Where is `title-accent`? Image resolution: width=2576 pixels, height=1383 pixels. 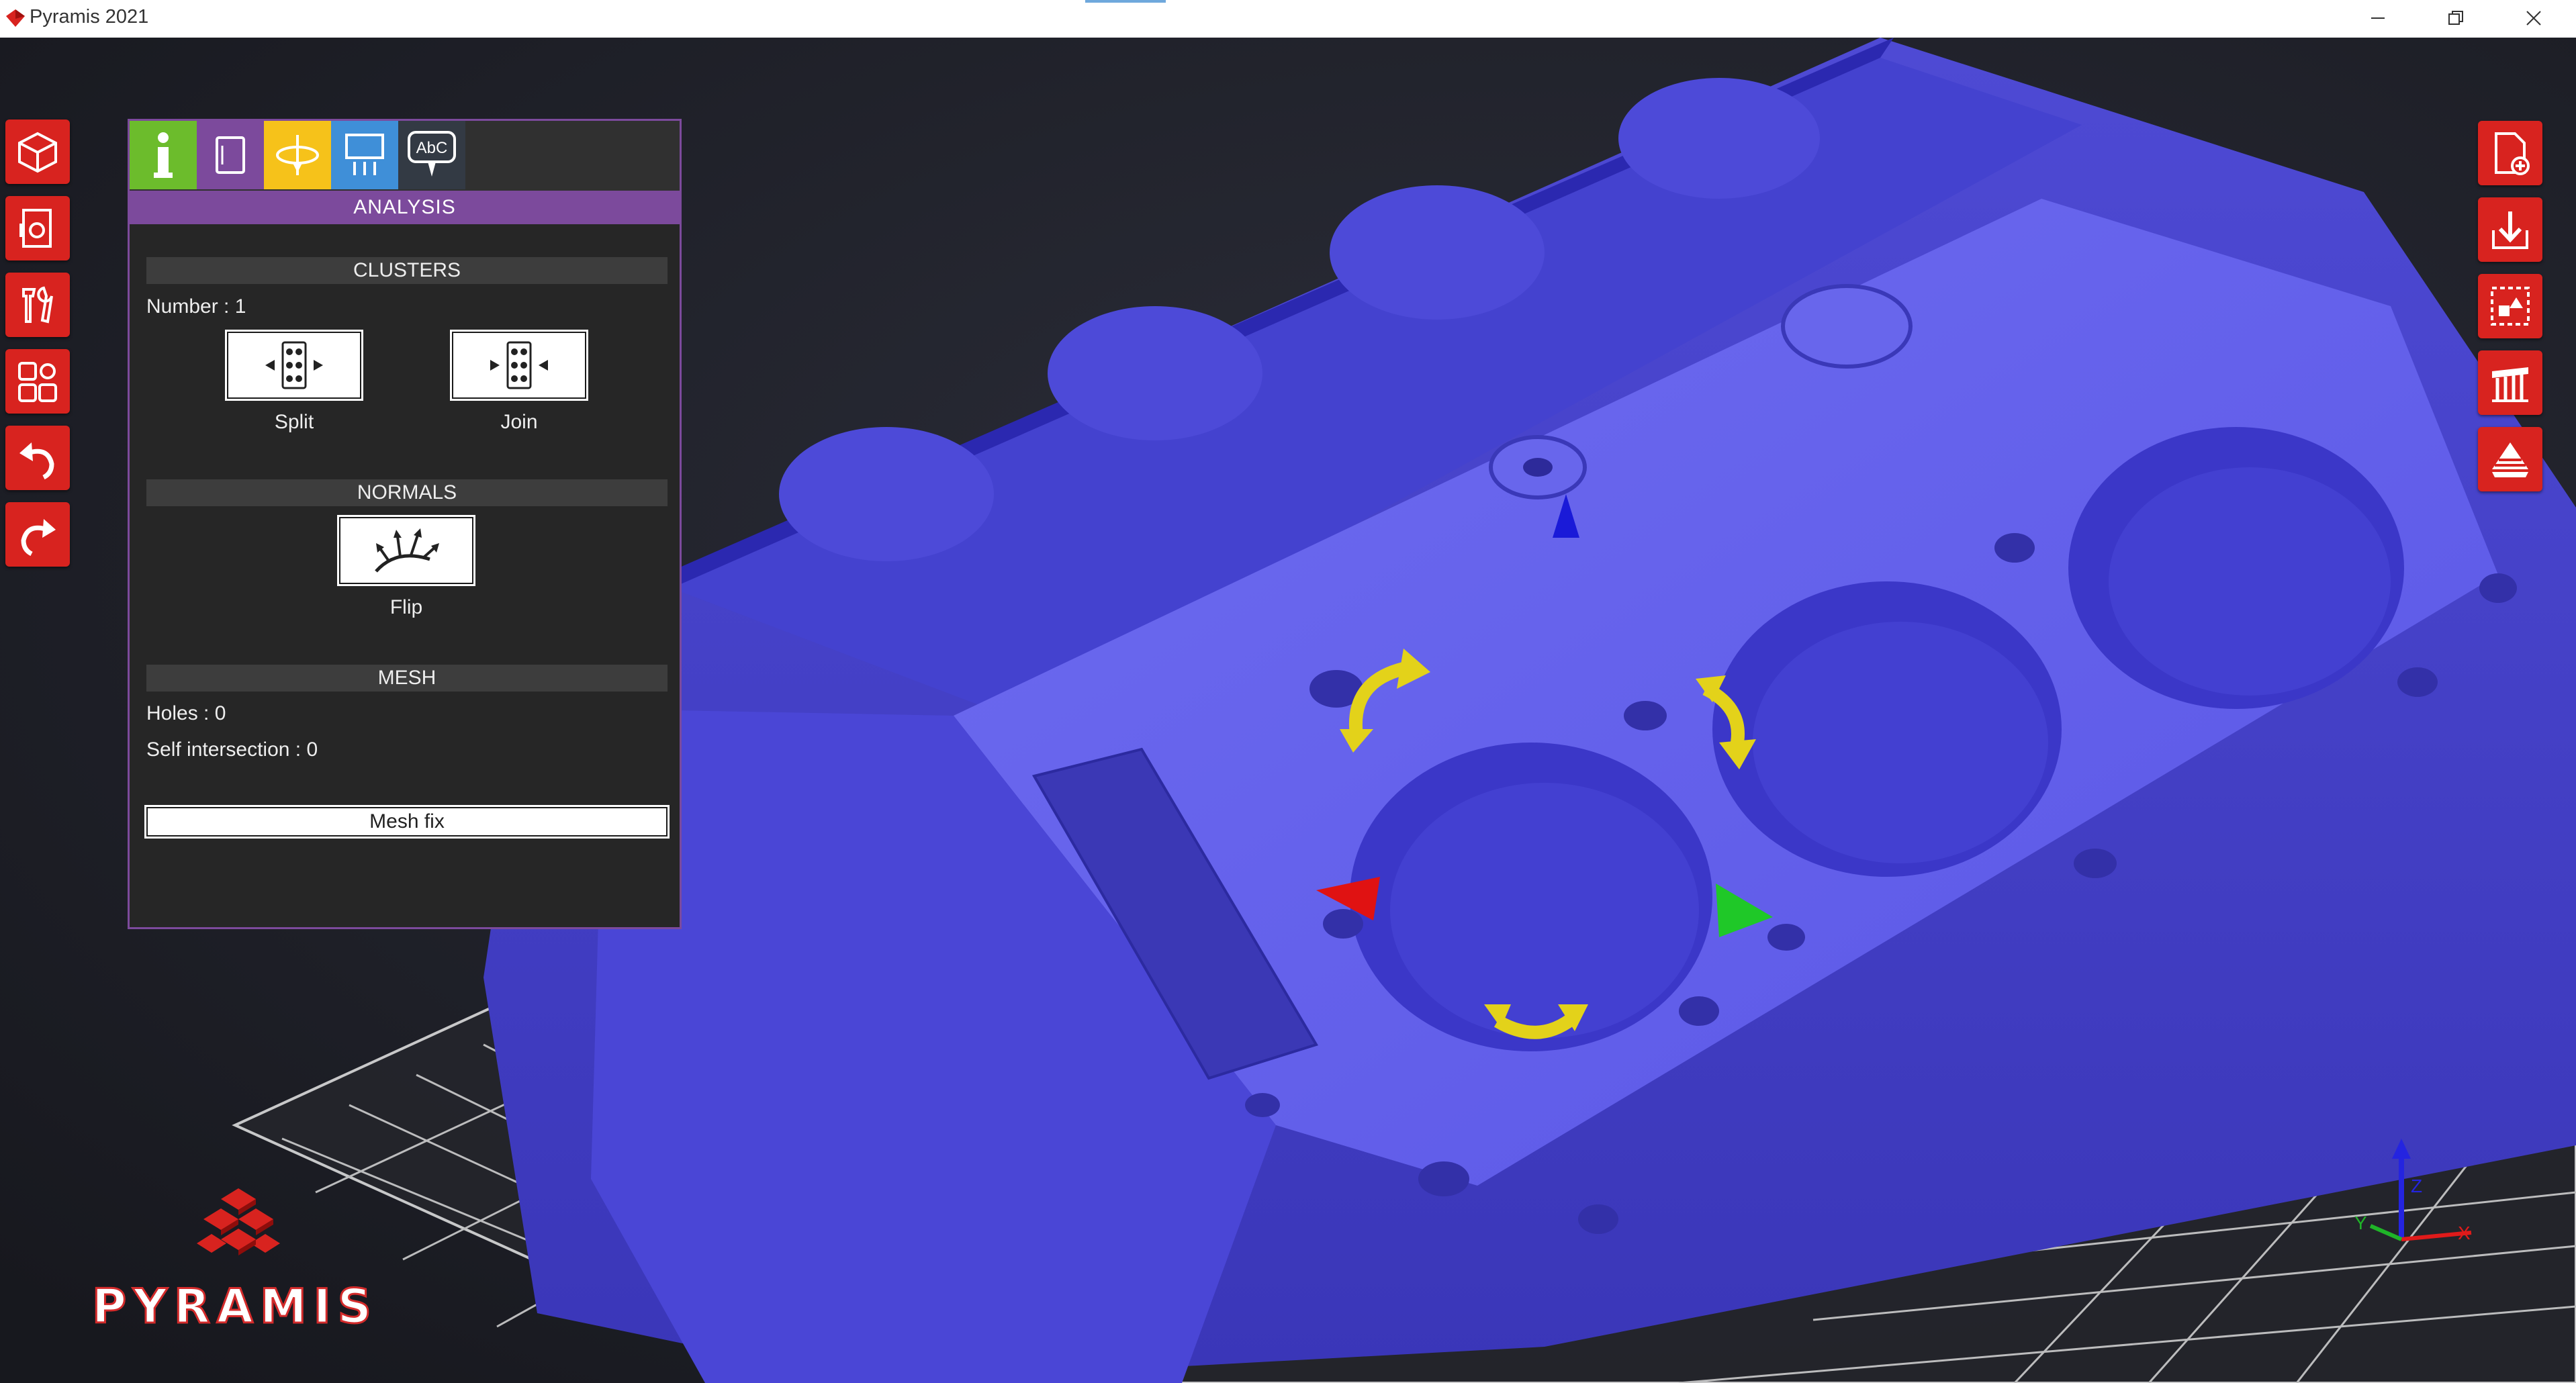 title-accent is located at coordinates (1125, 2).